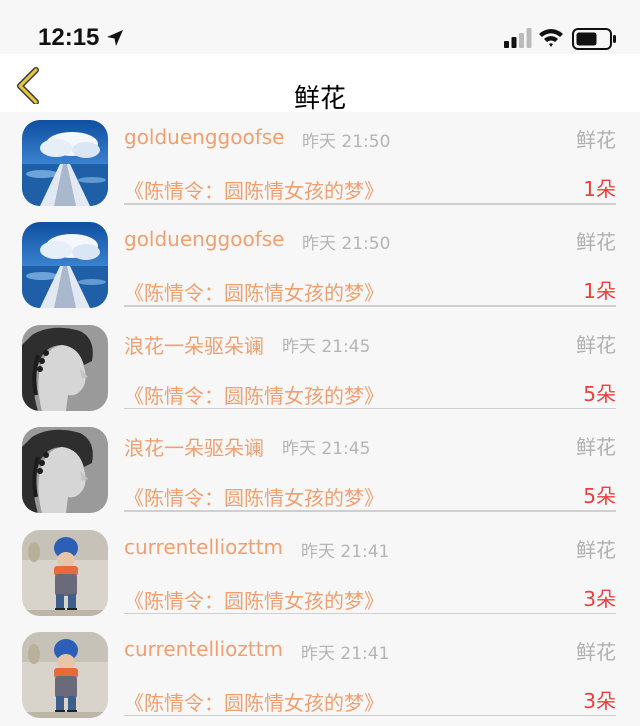 The image size is (640, 726). Describe the element at coordinates (320, 27) in the screenshot. I see `status-bar: 12:15` at that location.